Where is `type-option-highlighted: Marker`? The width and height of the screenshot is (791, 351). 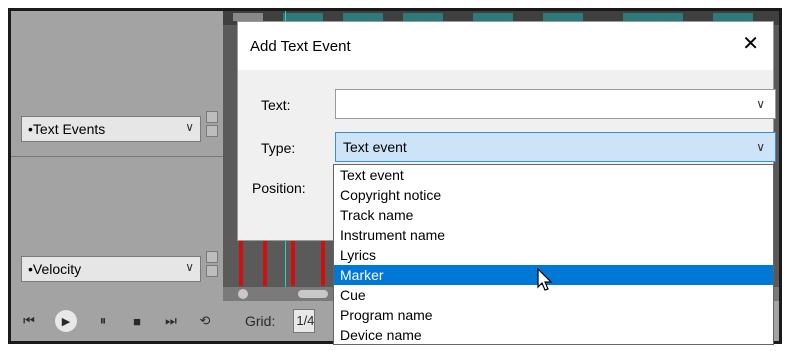
type-option-highlighted: Marker is located at coordinates (553, 275).